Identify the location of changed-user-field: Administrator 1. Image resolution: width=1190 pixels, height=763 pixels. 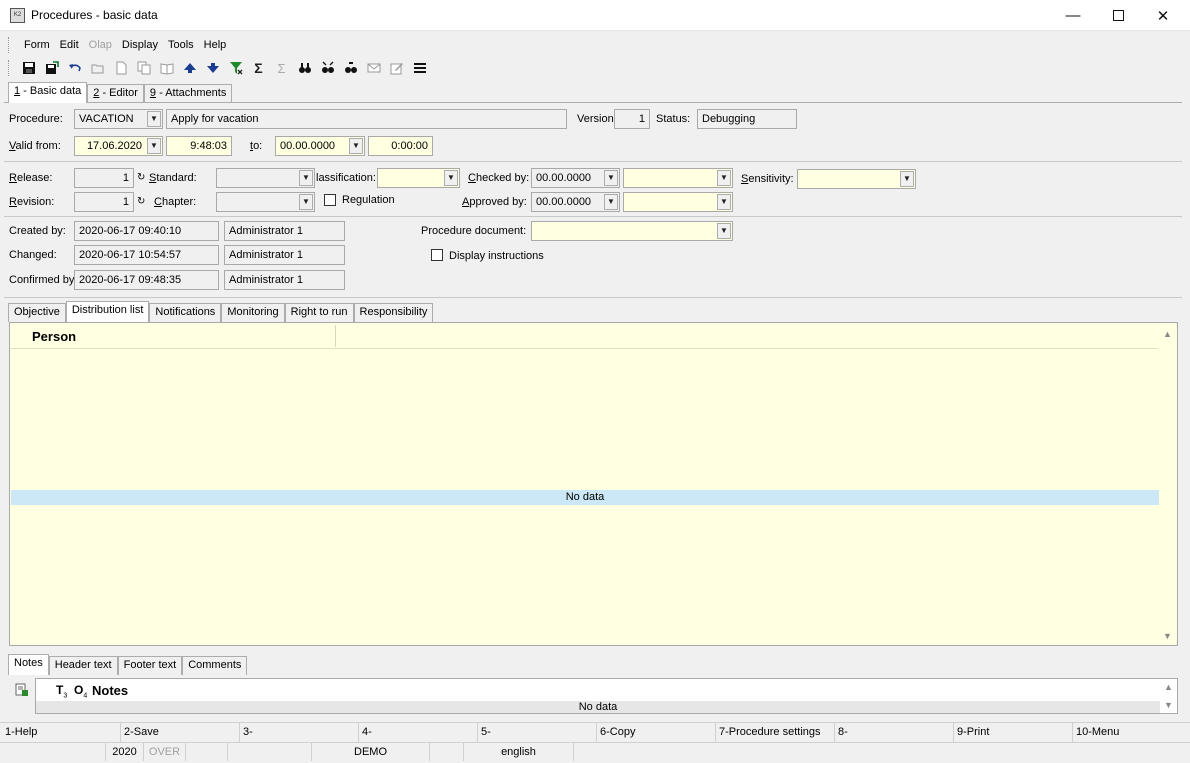
(284, 255).